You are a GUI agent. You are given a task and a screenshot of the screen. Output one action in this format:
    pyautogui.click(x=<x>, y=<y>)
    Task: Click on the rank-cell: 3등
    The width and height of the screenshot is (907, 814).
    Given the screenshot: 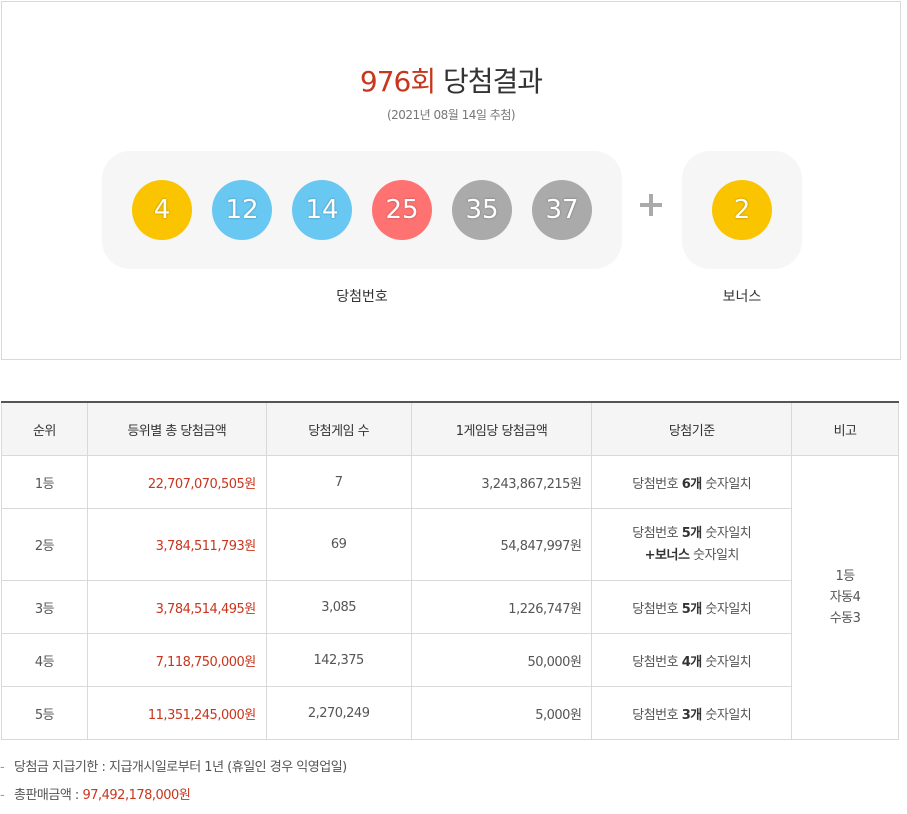 What is the action you would take?
    pyautogui.click(x=44, y=607)
    